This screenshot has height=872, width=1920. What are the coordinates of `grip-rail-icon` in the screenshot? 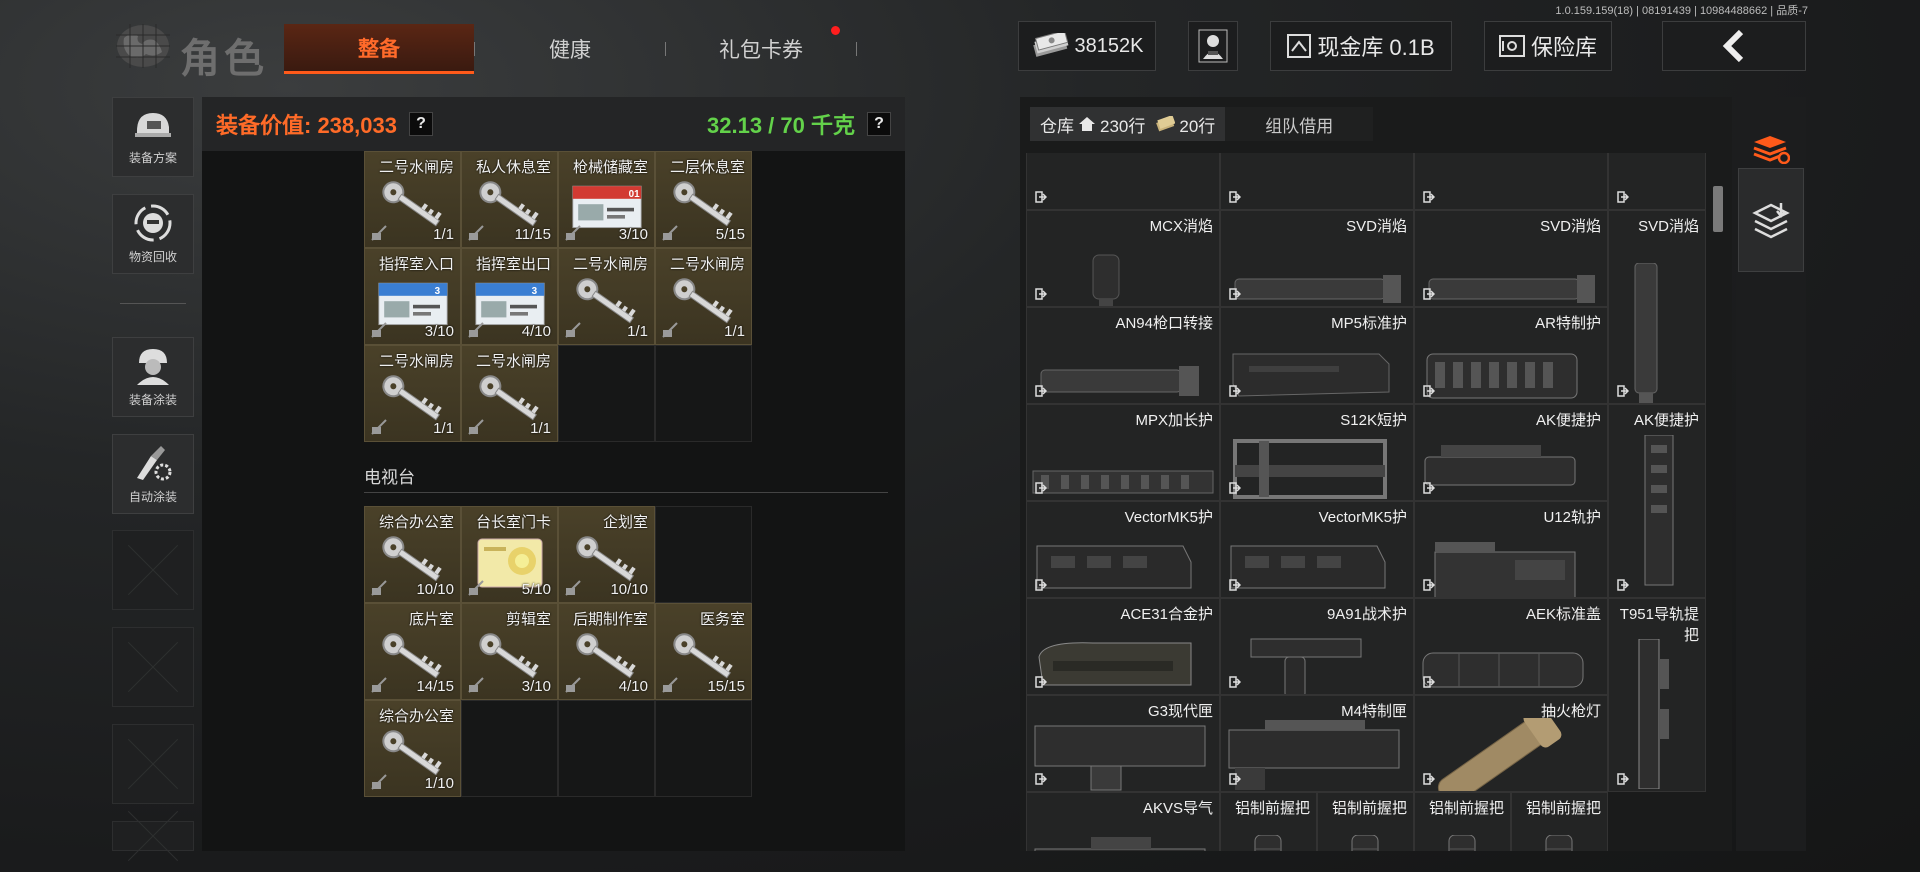 It's located at (1306, 666).